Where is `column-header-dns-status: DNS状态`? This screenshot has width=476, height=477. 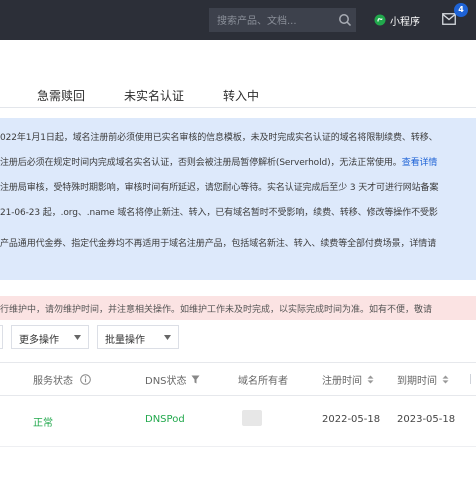
column-header-dns-status: DNS状态 is located at coordinates (172, 379).